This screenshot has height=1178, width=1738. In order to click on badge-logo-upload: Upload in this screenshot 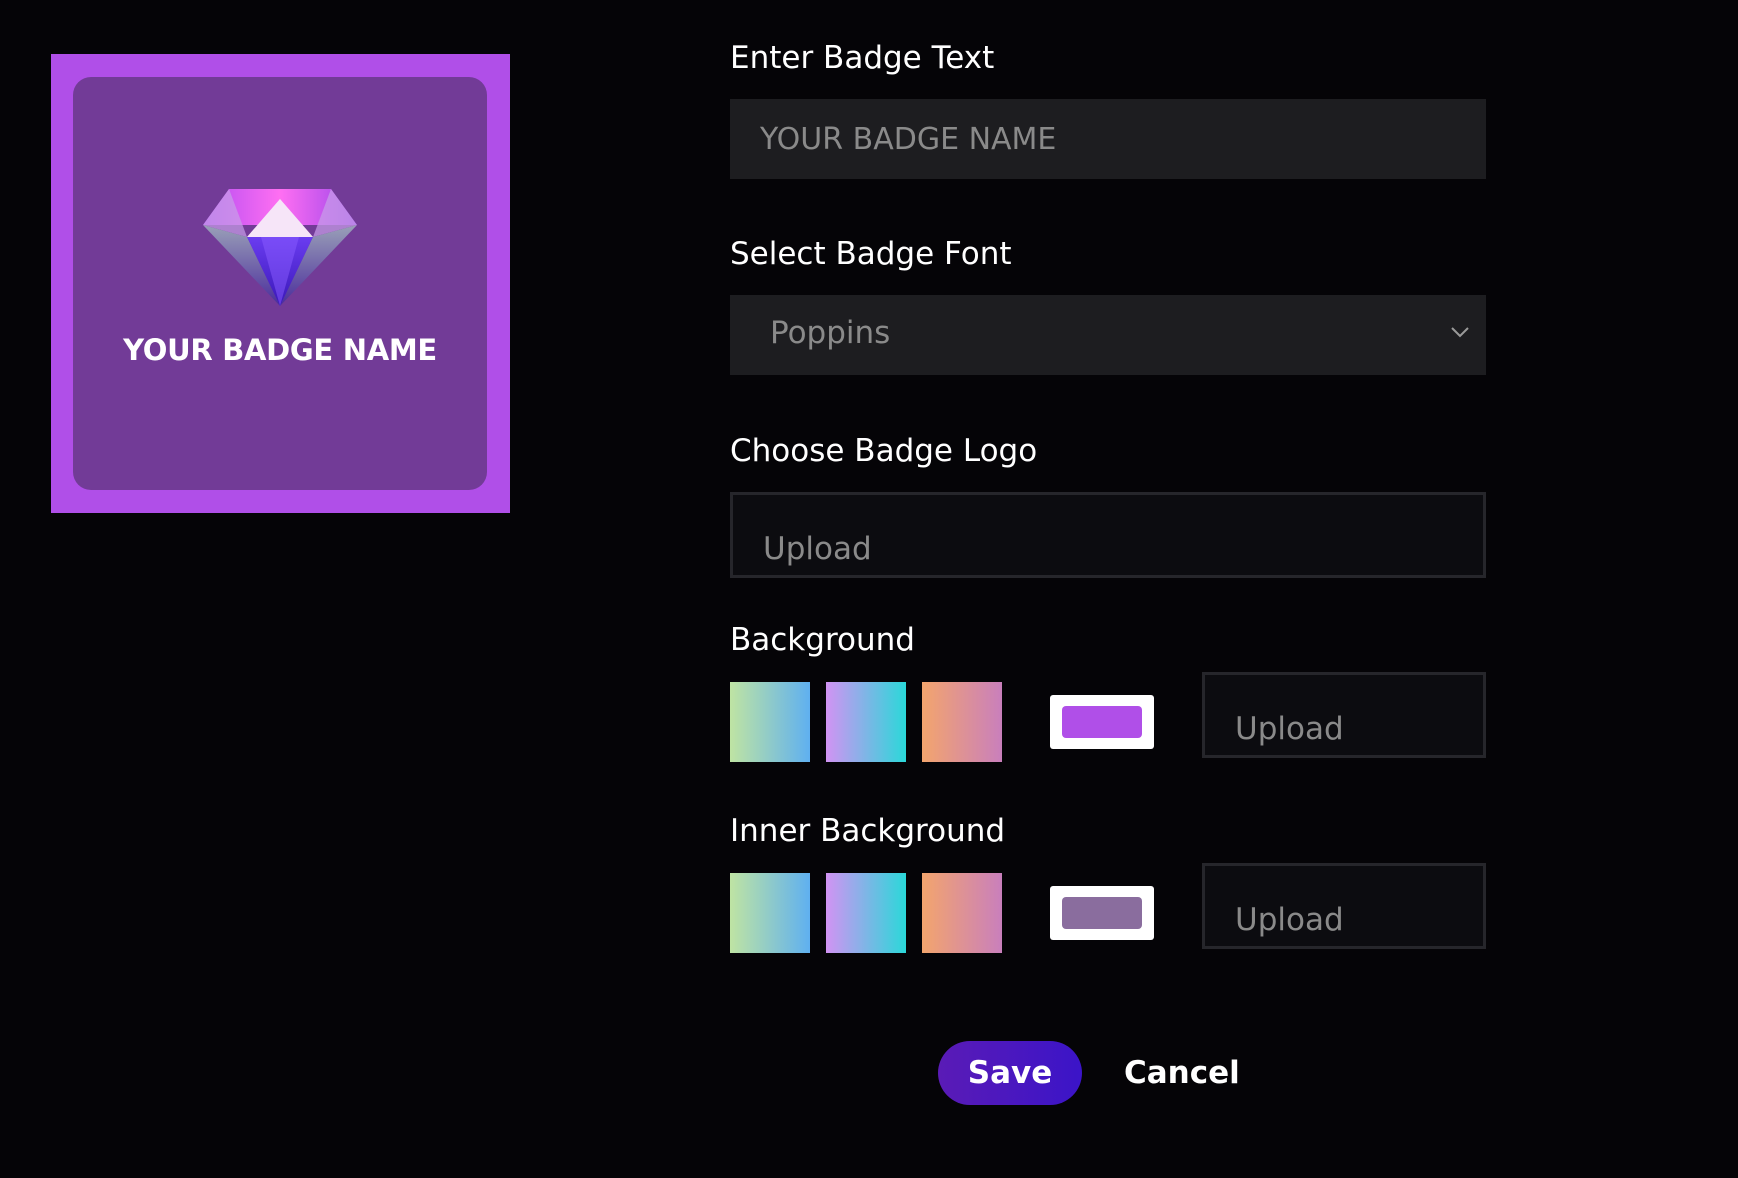, I will do `click(1108, 535)`.